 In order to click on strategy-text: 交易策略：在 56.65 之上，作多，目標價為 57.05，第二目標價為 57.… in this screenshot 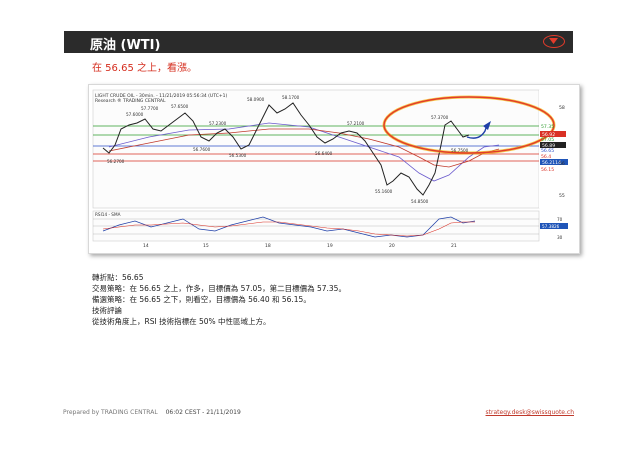, I will do `click(219, 288)`.